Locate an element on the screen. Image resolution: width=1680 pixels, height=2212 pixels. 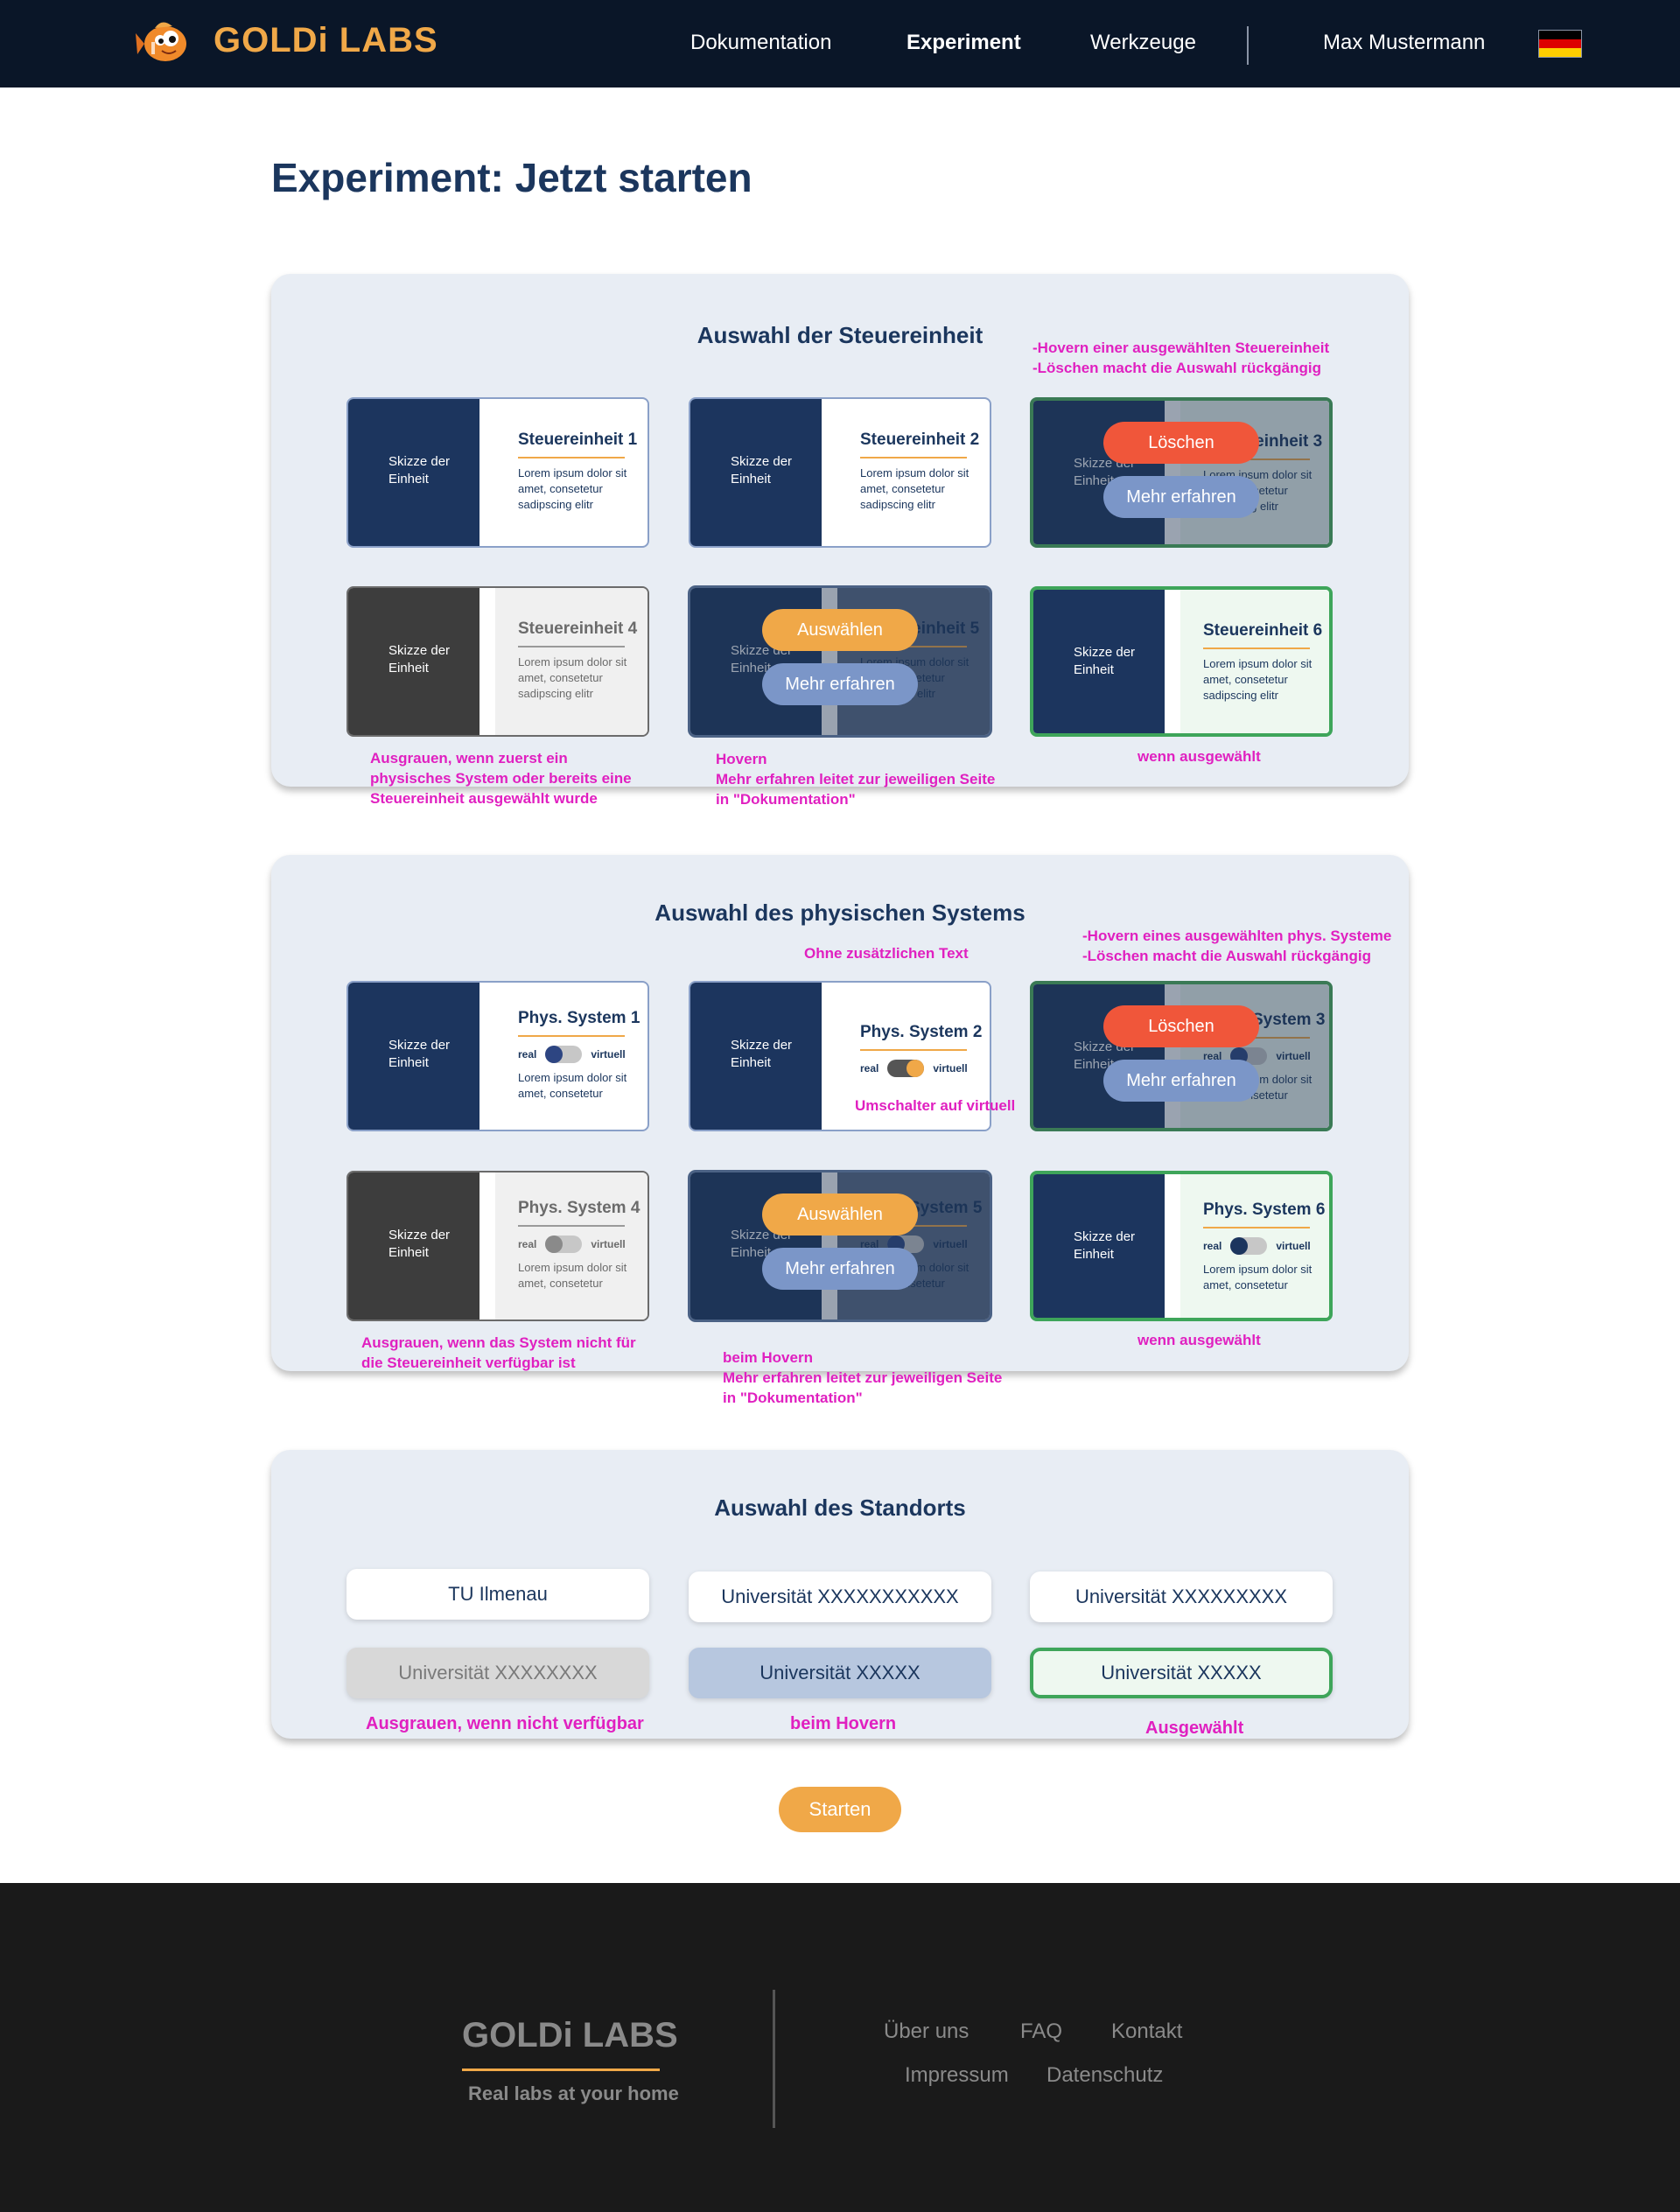
location-option: TU Ilmenau is located at coordinates (497, 1594).